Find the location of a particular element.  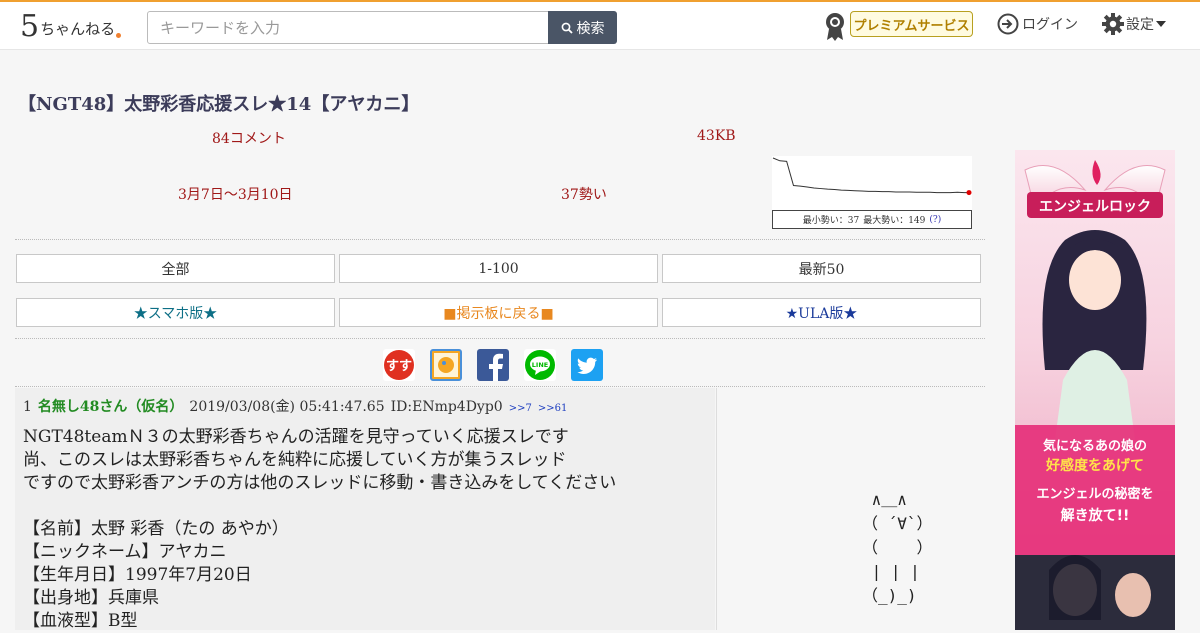

nav-back-to-board-button: ■掲示板に戻る■ is located at coordinates (498, 312).